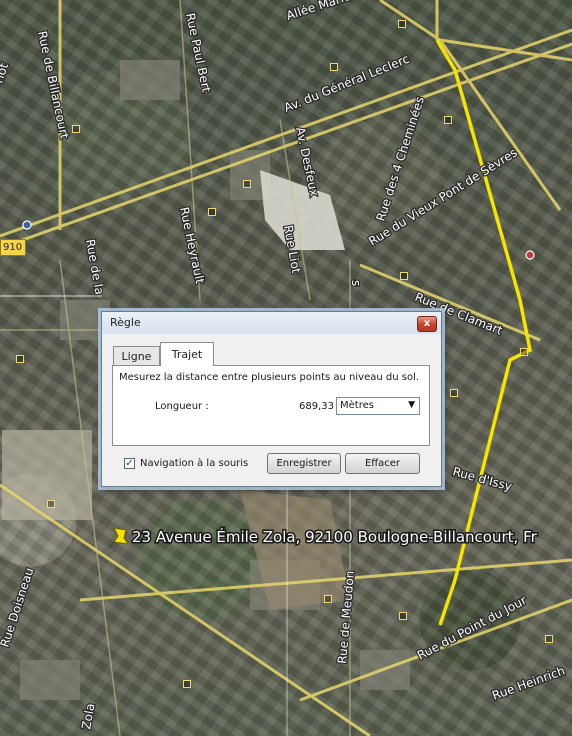 This screenshot has height=736, width=572. What do you see at coordinates (346, 83) in the screenshot?
I see `street-label: Av. du Général Leclerc` at bounding box center [346, 83].